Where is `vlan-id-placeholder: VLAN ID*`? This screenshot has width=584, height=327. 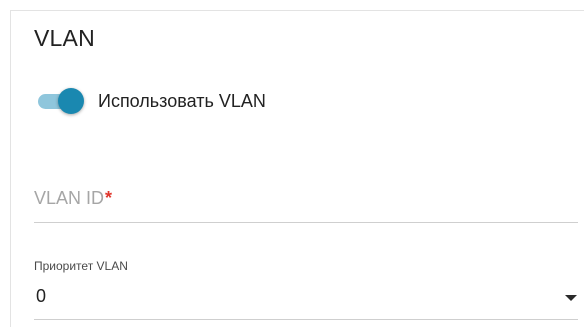
vlan-id-placeholder: VLAN ID* is located at coordinates (73, 198).